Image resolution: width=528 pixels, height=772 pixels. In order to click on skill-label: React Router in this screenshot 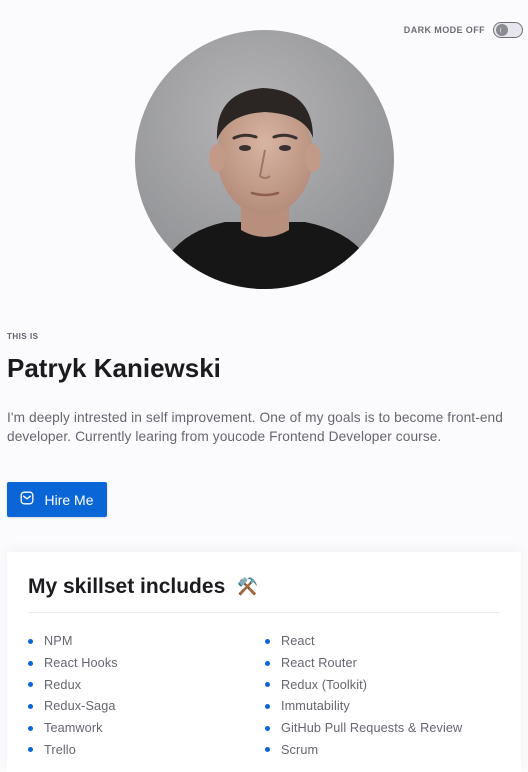, I will do `click(319, 663)`.